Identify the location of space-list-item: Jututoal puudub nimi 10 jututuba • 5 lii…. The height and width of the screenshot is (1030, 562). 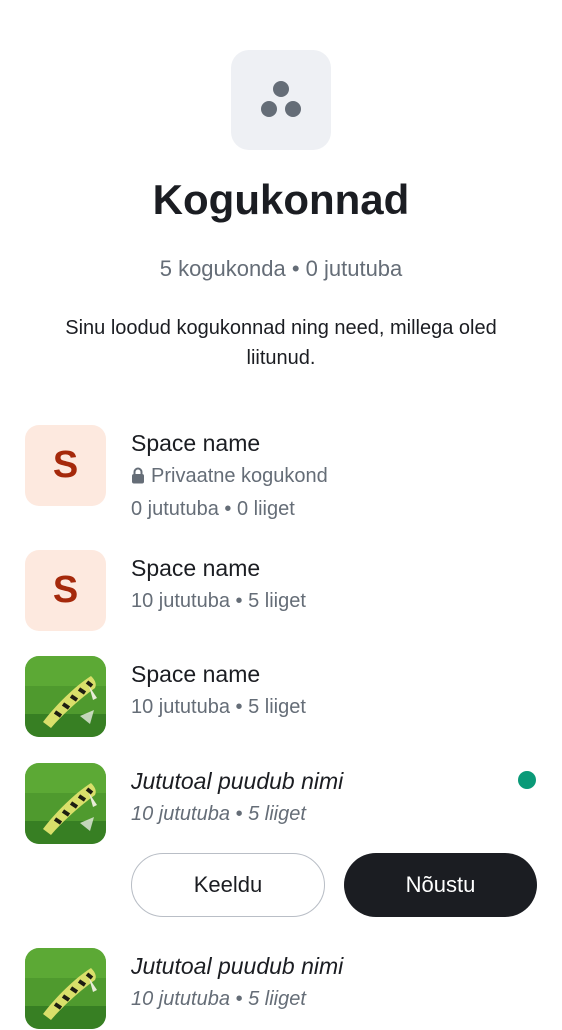
(281, 989).